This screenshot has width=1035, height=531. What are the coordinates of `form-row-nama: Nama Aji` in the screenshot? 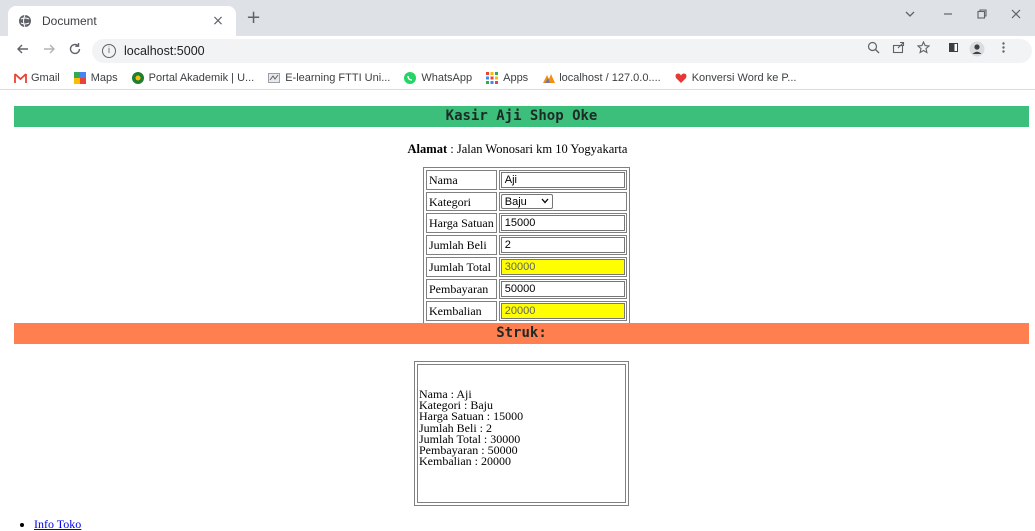 It's located at (526, 180).